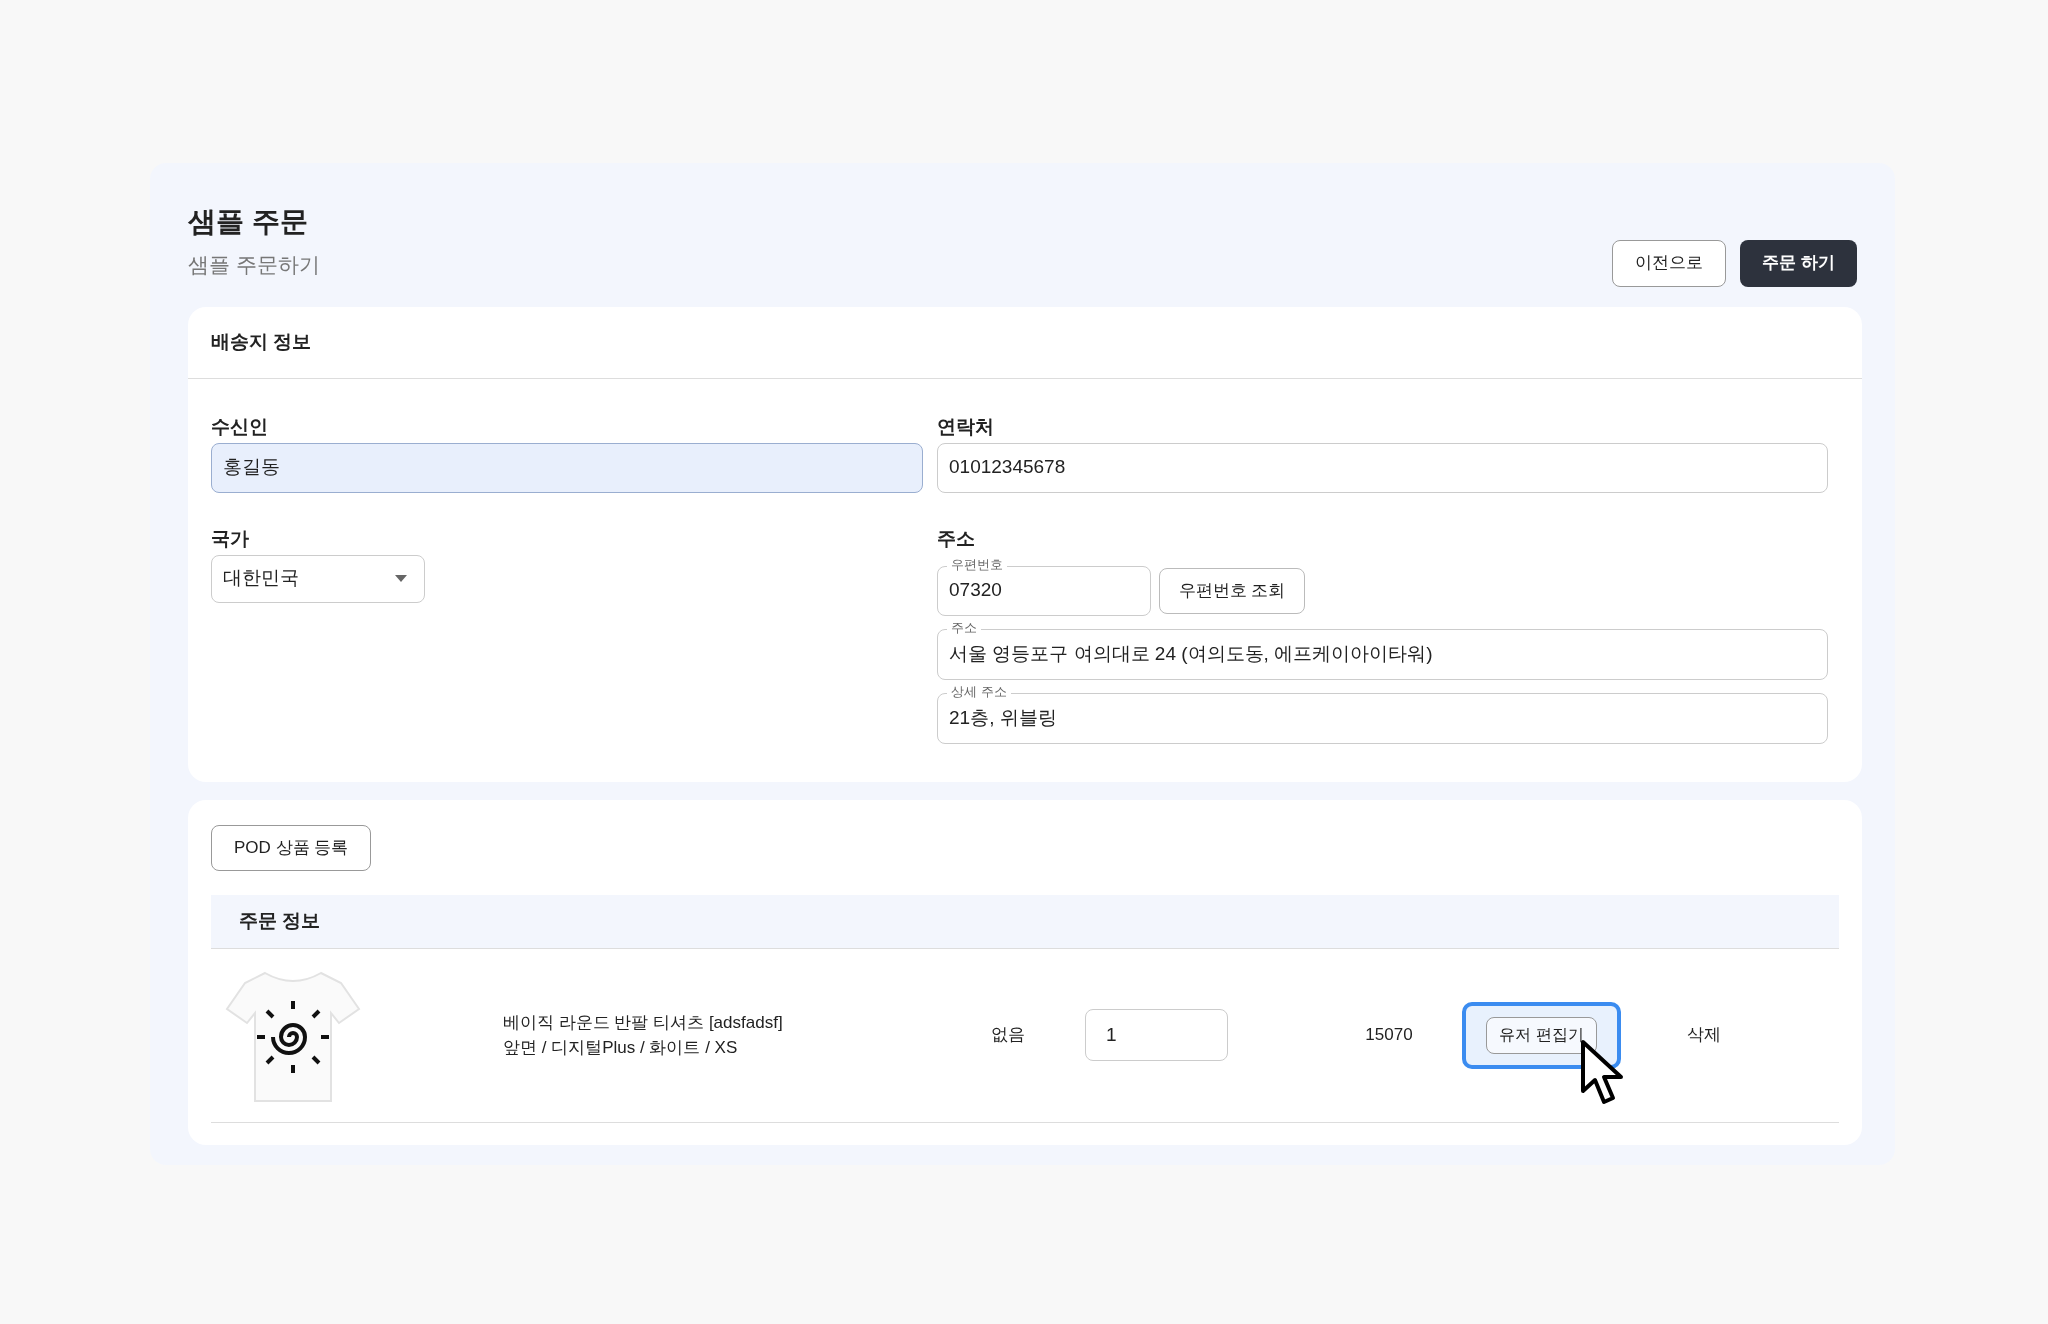 The width and height of the screenshot is (2048, 1324). What do you see at coordinates (1191, 653) in the screenshot?
I see `field-value: 서울 영등포구 여의대로 24 (여의도동, 에프케이아이타워)` at bounding box center [1191, 653].